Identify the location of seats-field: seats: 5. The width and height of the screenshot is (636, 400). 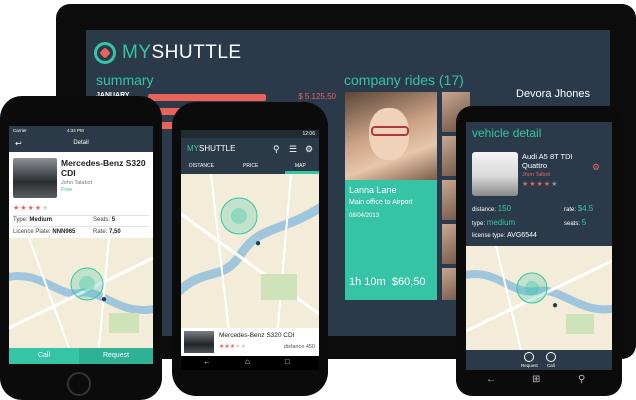
(575, 222).